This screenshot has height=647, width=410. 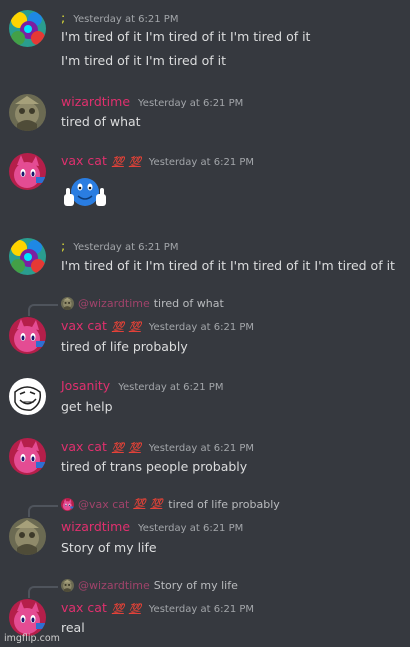 What do you see at coordinates (154, 466) in the screenshot?
I see `message-text: tired of trans people probably` at bounding box center [154, 466].